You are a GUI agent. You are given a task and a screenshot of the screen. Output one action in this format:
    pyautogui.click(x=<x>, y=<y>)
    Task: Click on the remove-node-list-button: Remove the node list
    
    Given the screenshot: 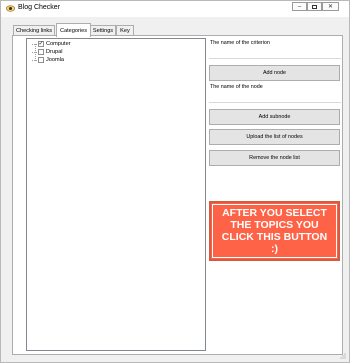 What is the action you would take?
    pyautogui.click(x=274, y=158)
    